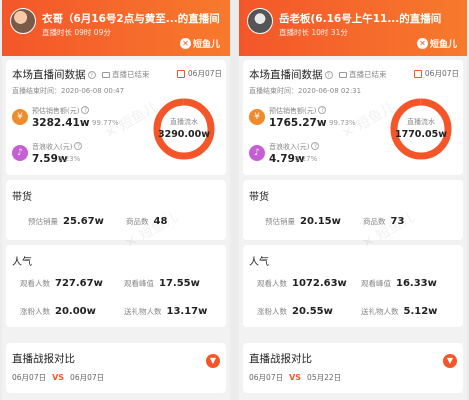 This screenshot has height=400, width=469. I want to click on end-time: 直播结束时间：2020-06-08 00:47, so click(68, 91).